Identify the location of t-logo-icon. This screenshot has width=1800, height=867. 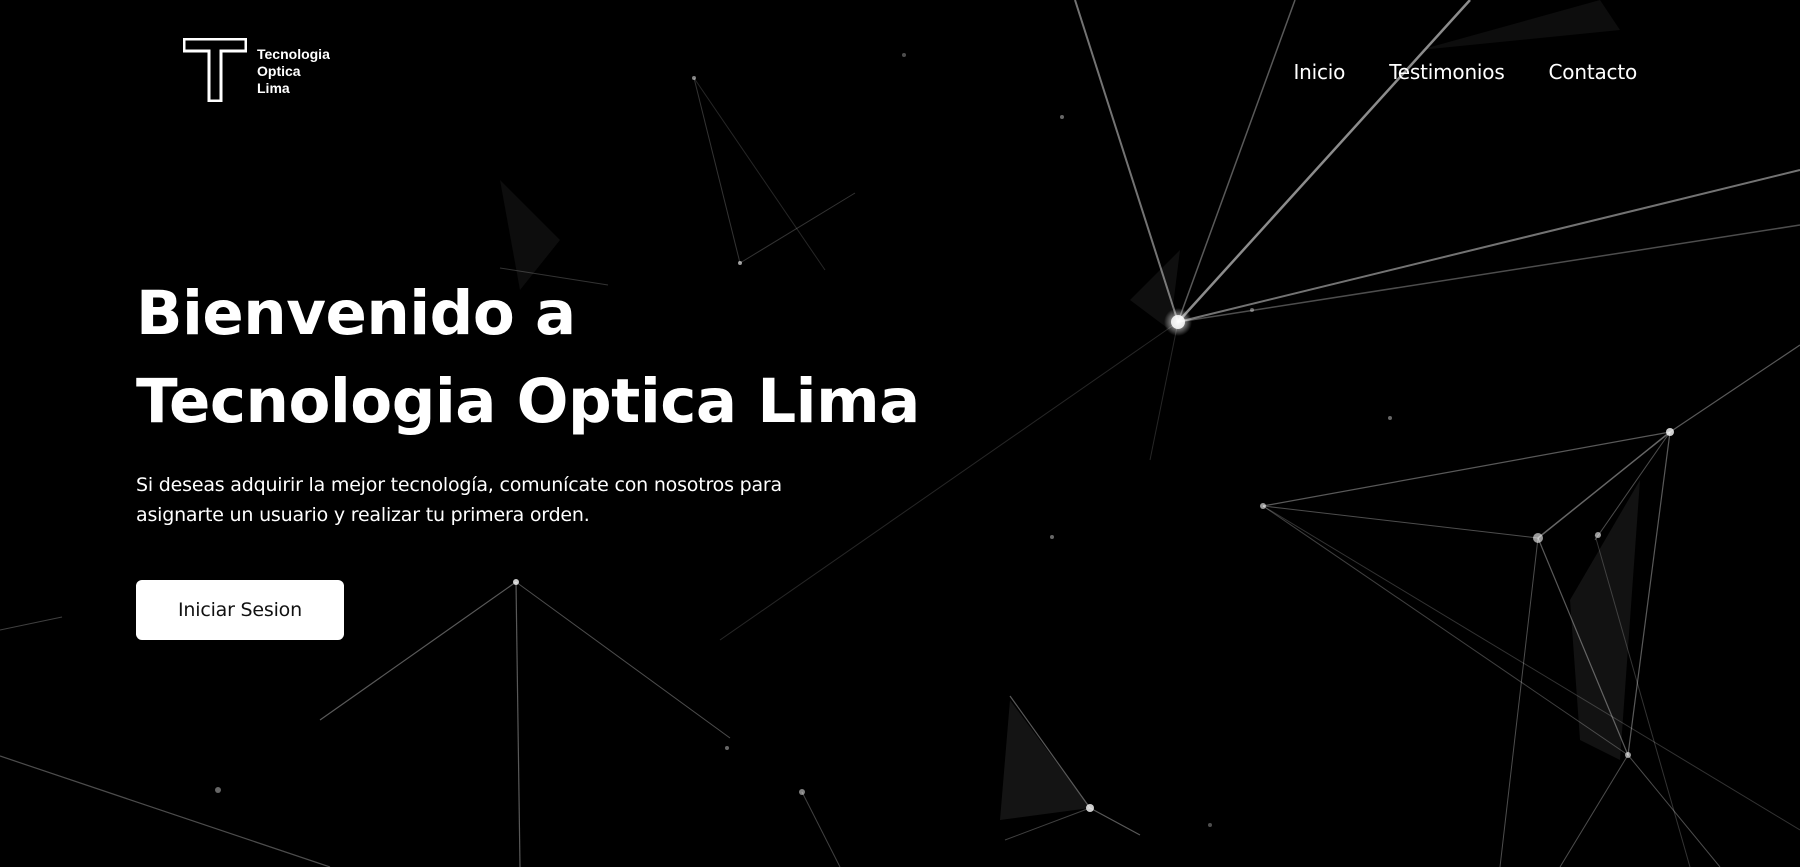
(215, 70).